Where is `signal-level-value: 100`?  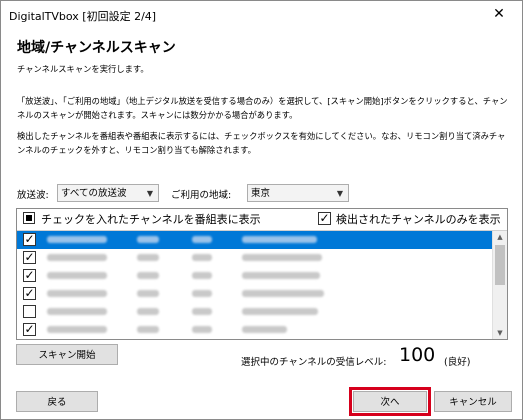
signal-level-value: 100 is located at coordinates (417, 355).